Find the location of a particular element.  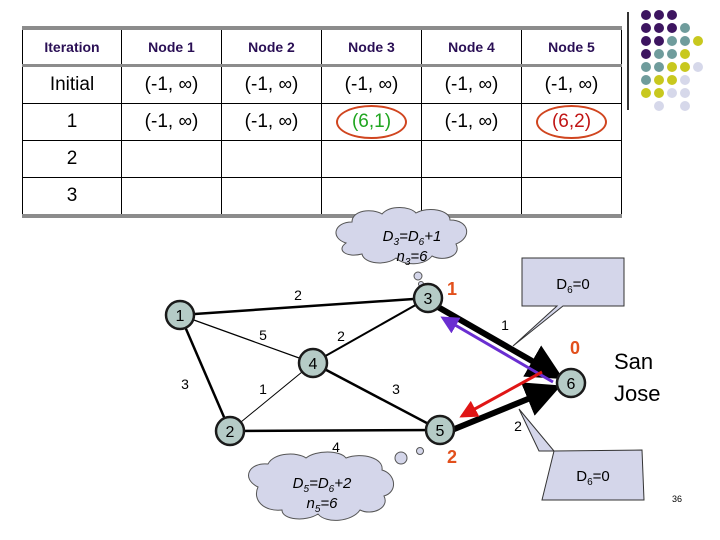

node-4: 4 is located at coordinates (313, 363).